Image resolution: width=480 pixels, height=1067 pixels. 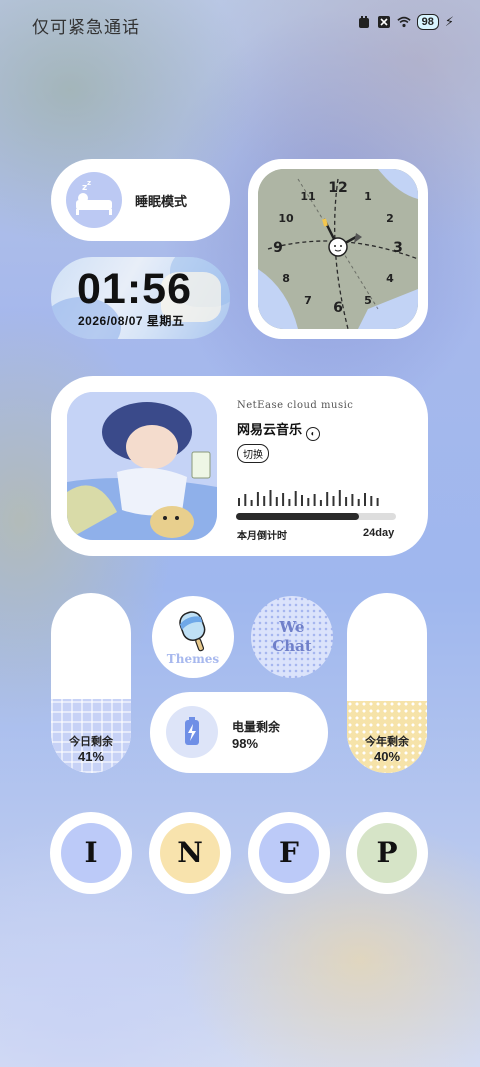 I want to click on battery-value: 98%, so click(x=245, y=743).